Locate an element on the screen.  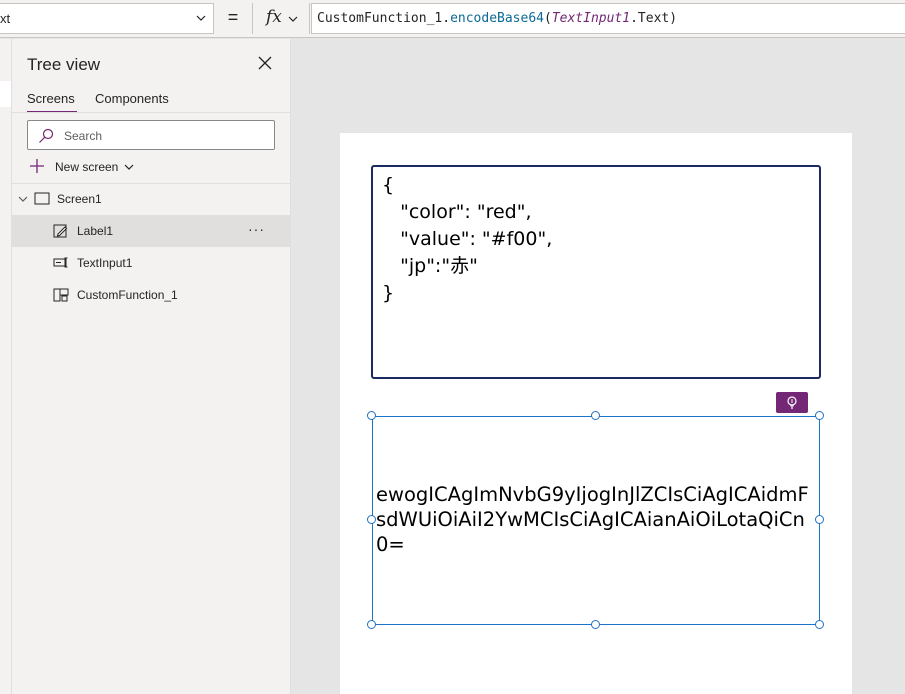
tree-item-textinput1: TextInput1 is located at coordinates (151, 263).